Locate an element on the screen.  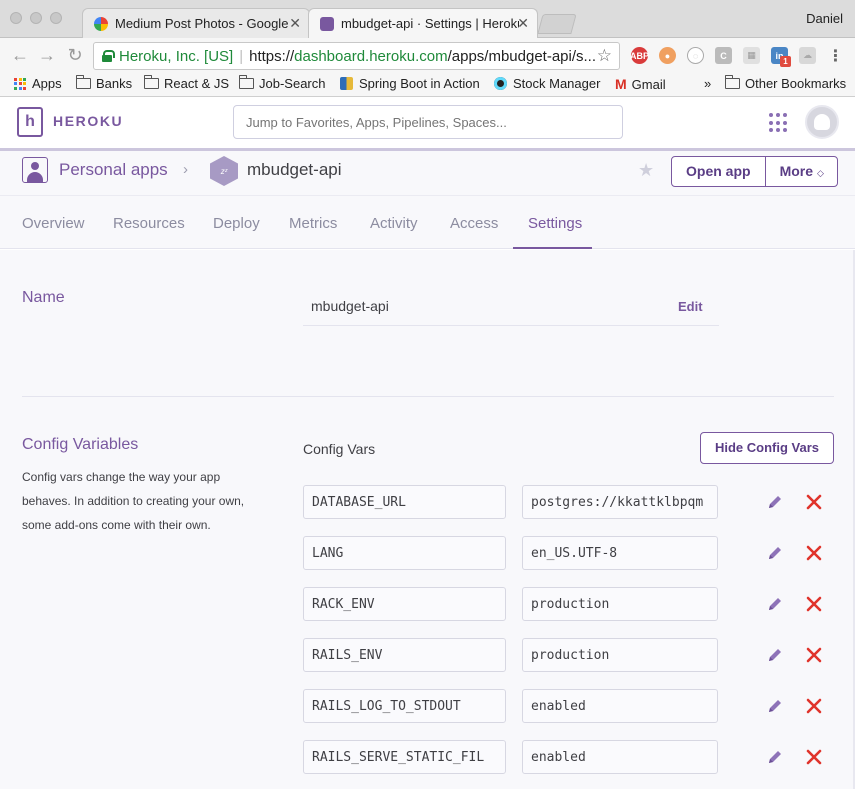
bookmark-label: Spring Boot in Action is located at coordinates (419, 83).